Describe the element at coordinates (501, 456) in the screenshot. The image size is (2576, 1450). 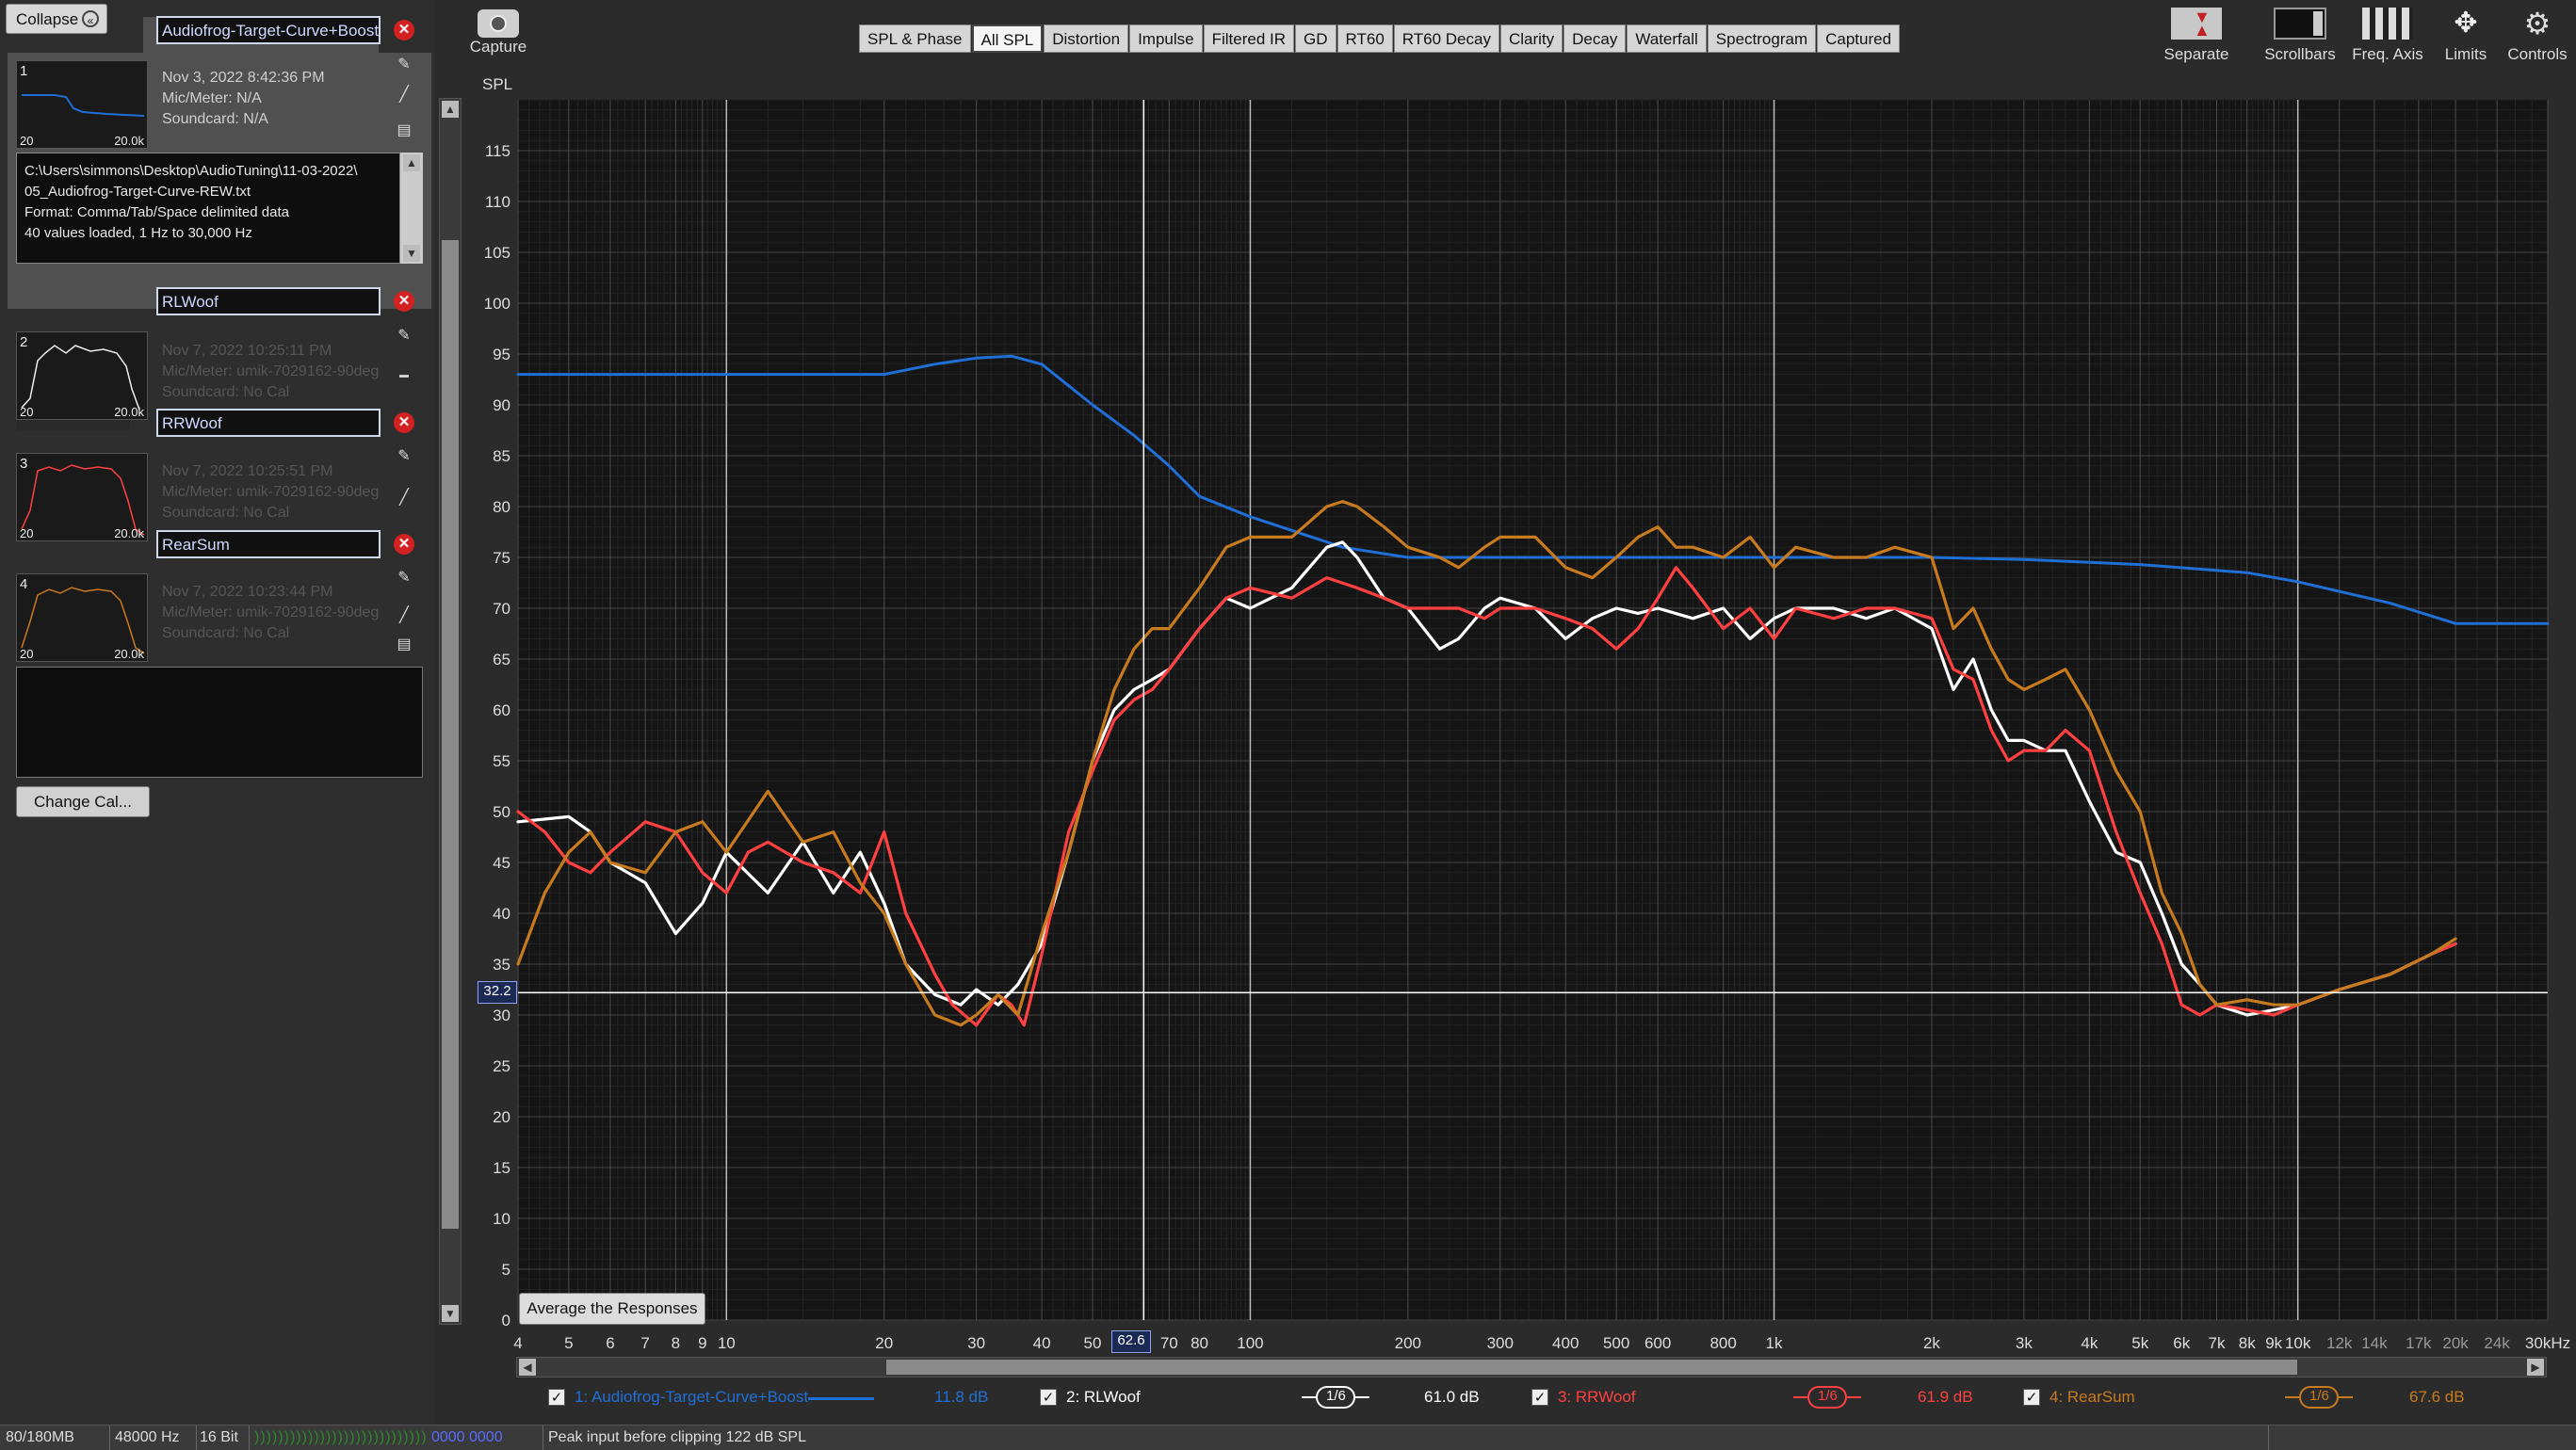
I see `y-tick-label: 85` at that location.